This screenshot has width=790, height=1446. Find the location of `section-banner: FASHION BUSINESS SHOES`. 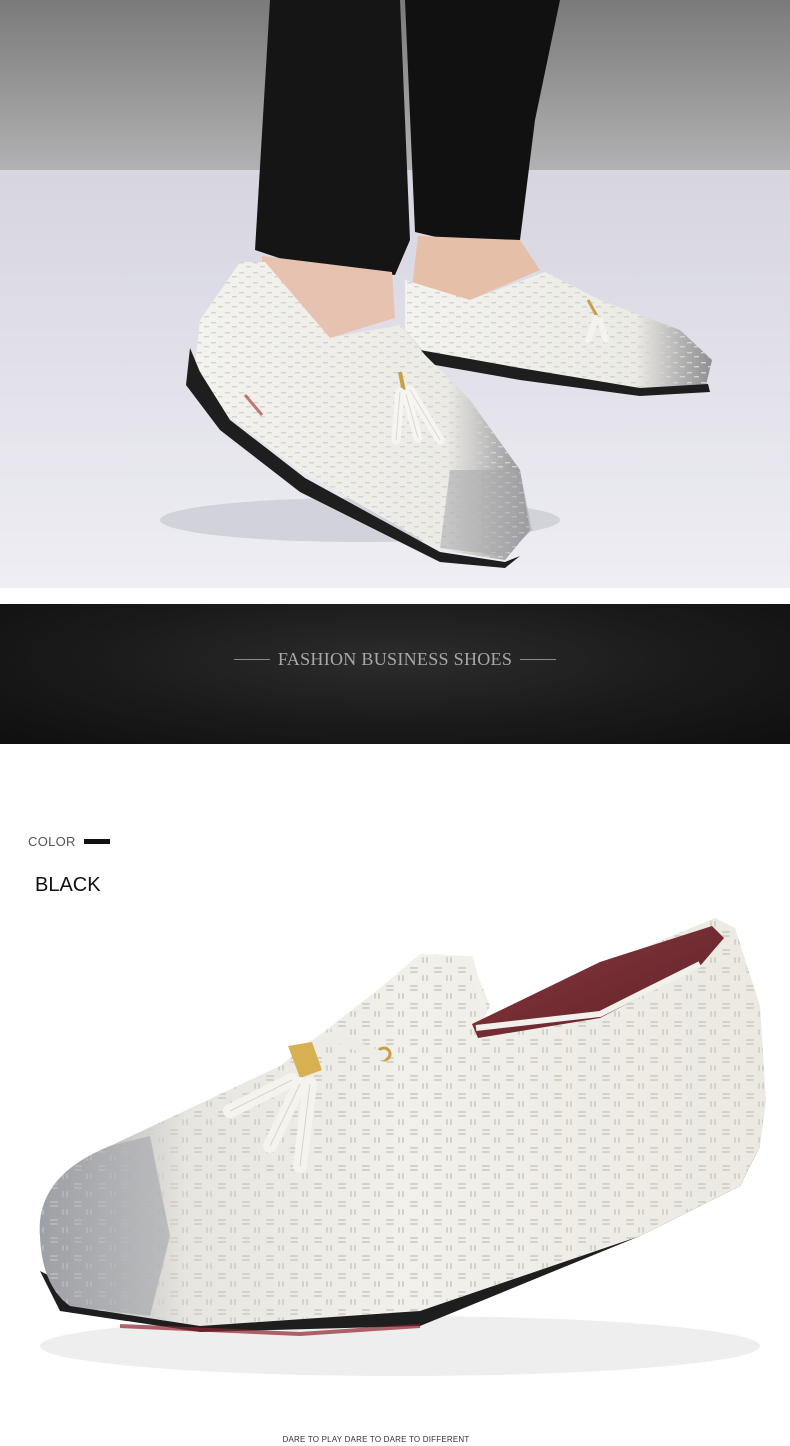

section-banner: FASHION BUSINESS SHOES is located at coordinates (395, 674).